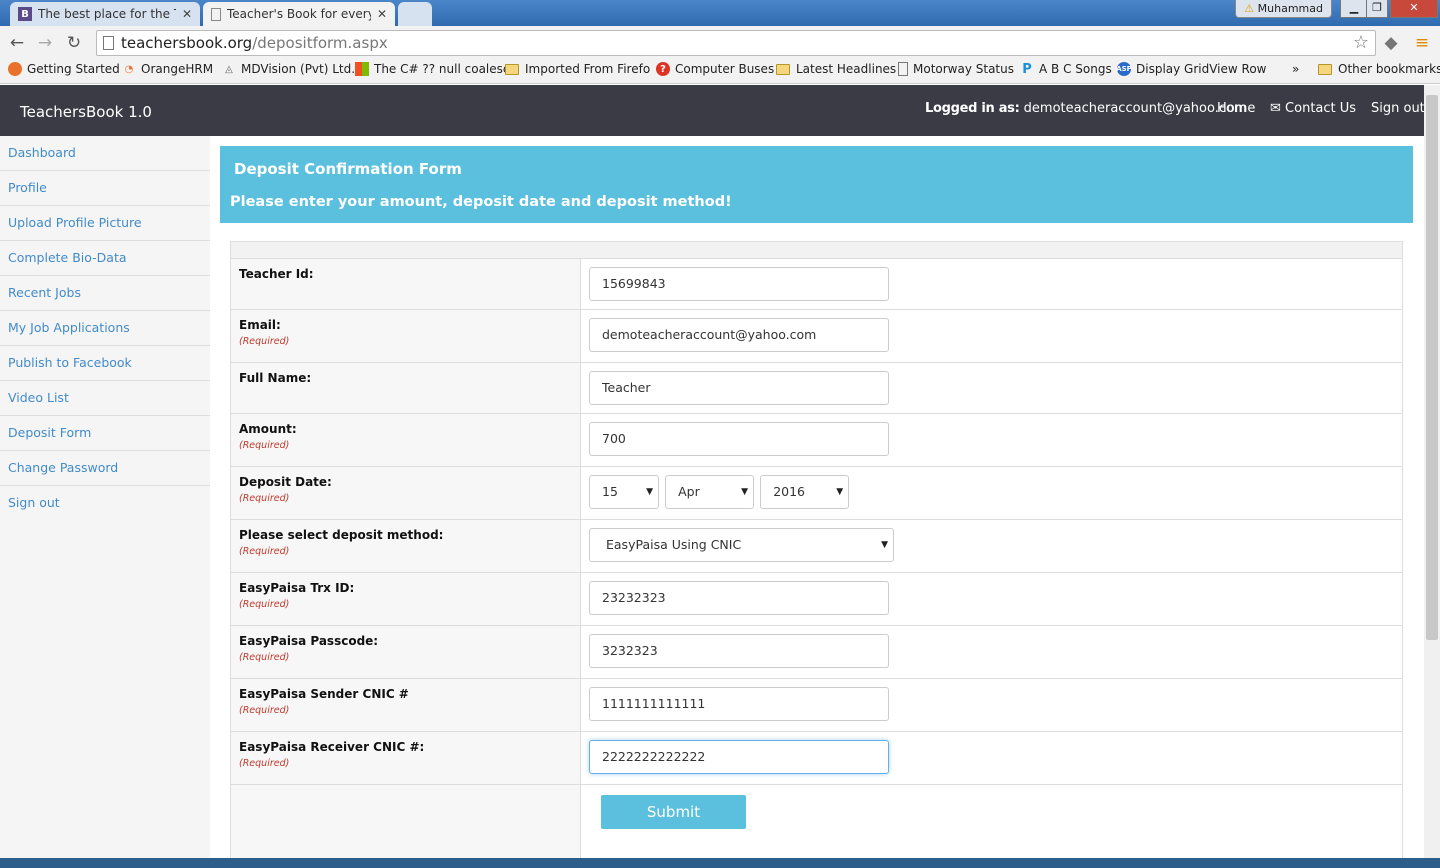  I want to click on bookmark-gridview: ASP Display GridView Row, so click(1191, 69).